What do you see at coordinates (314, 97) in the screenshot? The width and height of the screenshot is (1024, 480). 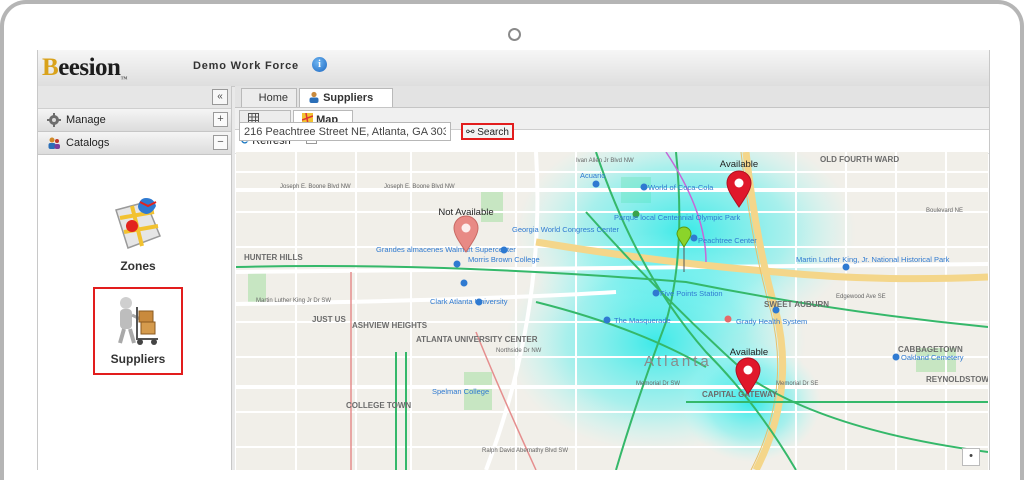 I see `user-icon` at bounding box center [314, 97].